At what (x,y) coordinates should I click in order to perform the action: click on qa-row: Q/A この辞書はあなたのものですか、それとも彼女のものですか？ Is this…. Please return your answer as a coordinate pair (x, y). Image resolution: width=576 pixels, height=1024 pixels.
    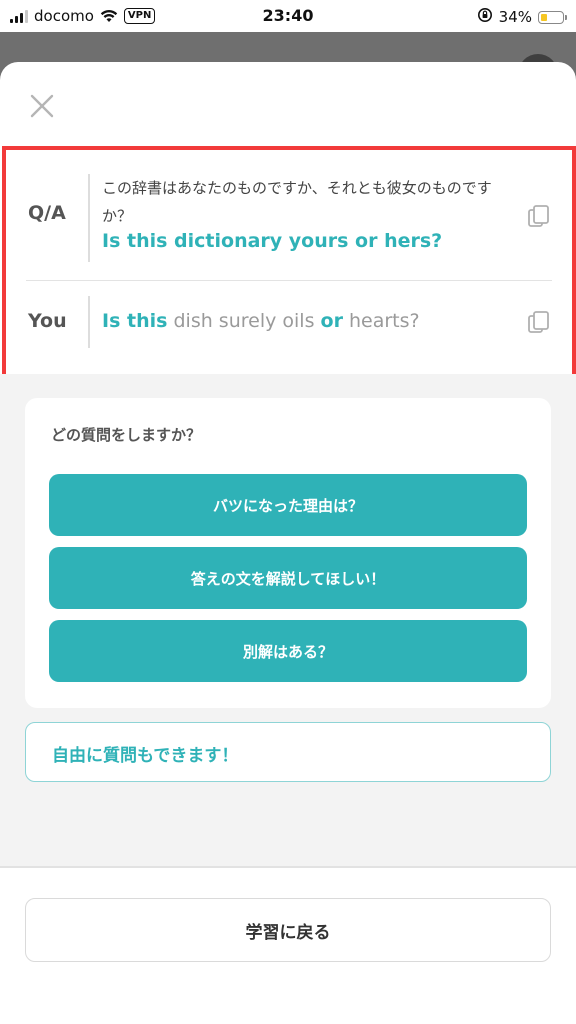
    Looking at the image, I should click on (289, 215).